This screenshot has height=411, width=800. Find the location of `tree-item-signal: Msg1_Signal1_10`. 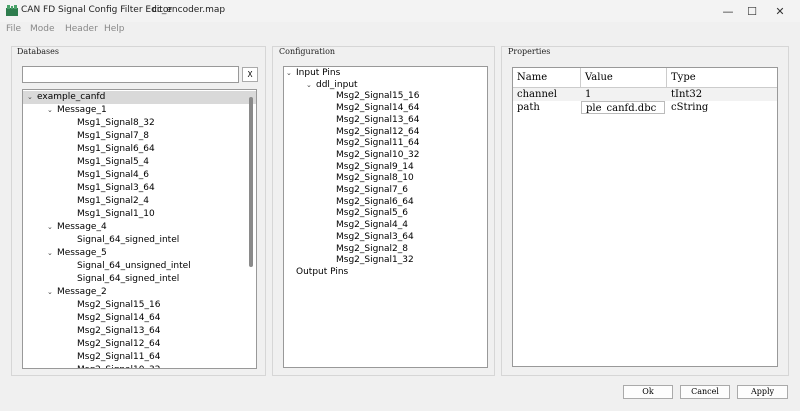

tree-item-signal: Msg1_Signal1_10 is located at coordinates (139, 214).